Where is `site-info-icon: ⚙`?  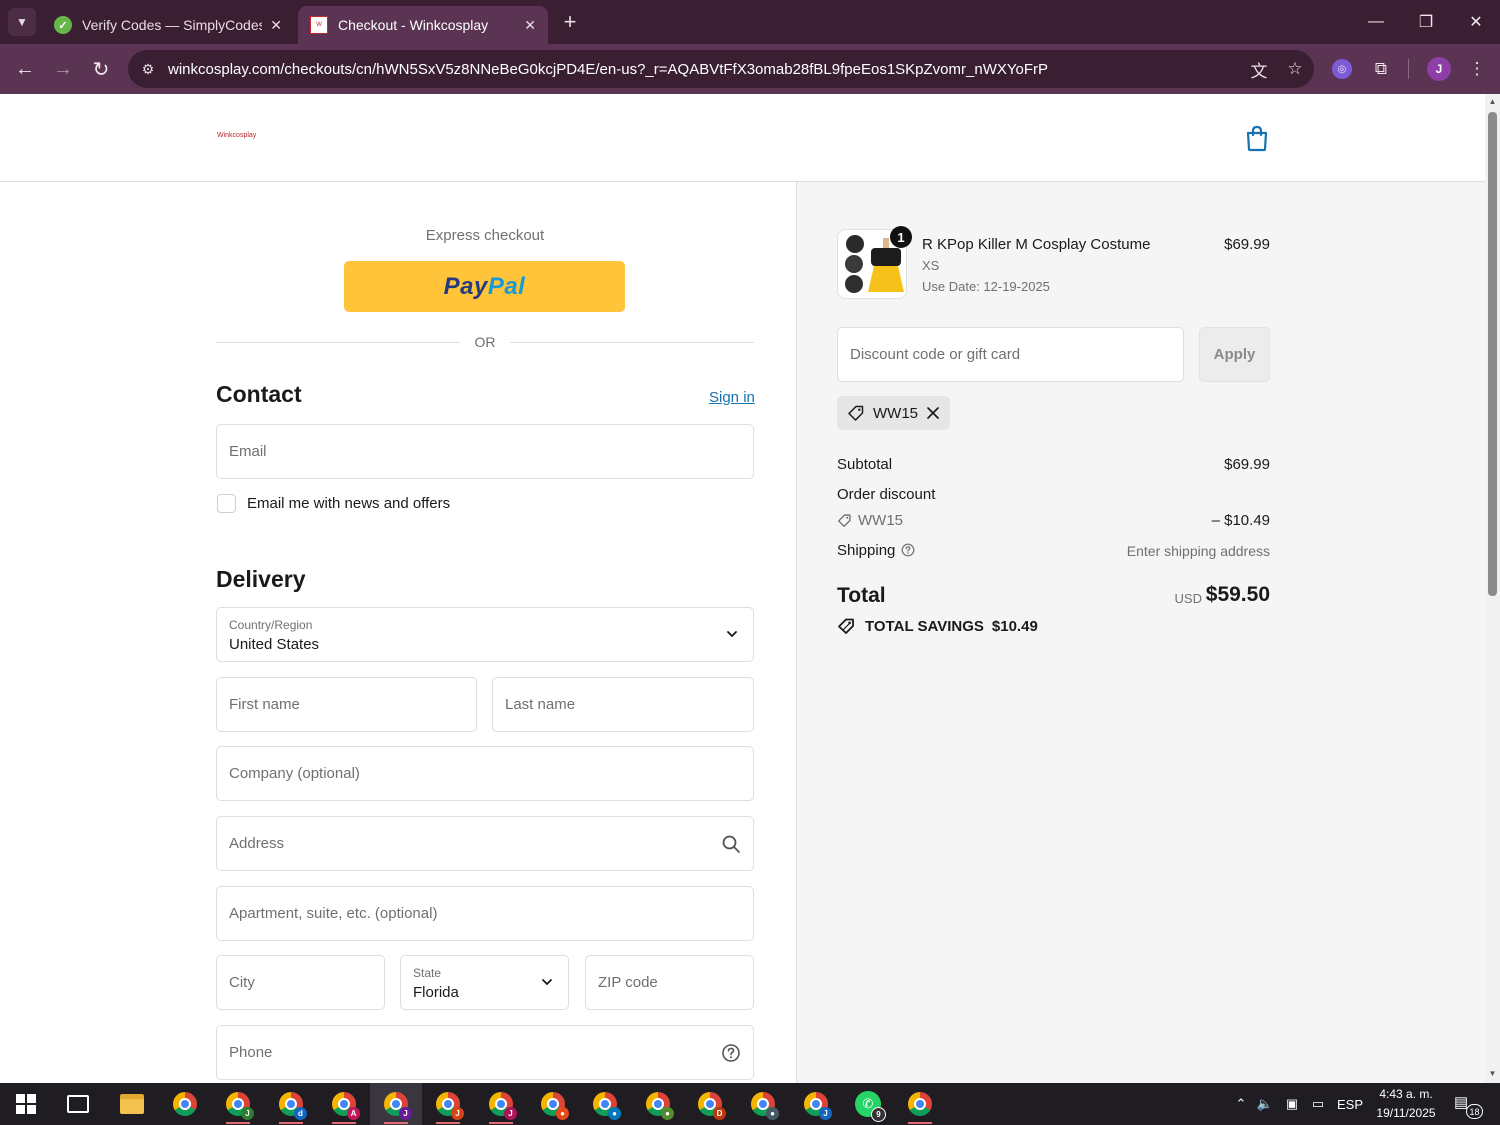 site-info-icon: ⚙ is located at coordinates (148, 69).